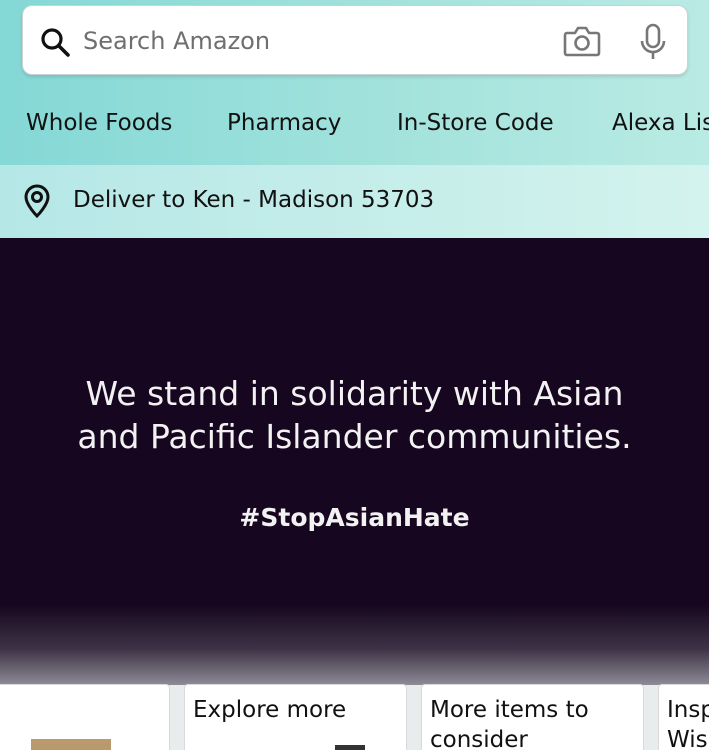 This screenshot has height=750, width=709. What do you see at coordinates (55, 42) in the screenshot?
I see `search-icon` at bounding box center [55, 42].